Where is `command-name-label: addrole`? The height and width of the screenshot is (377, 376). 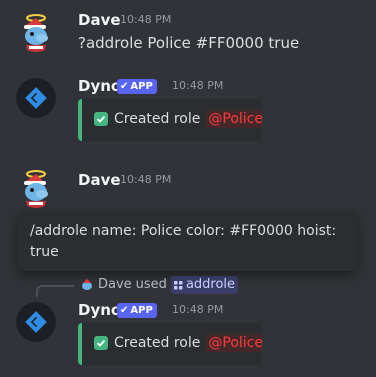 command-name-label: addrole is located at coordinates (210, 284).